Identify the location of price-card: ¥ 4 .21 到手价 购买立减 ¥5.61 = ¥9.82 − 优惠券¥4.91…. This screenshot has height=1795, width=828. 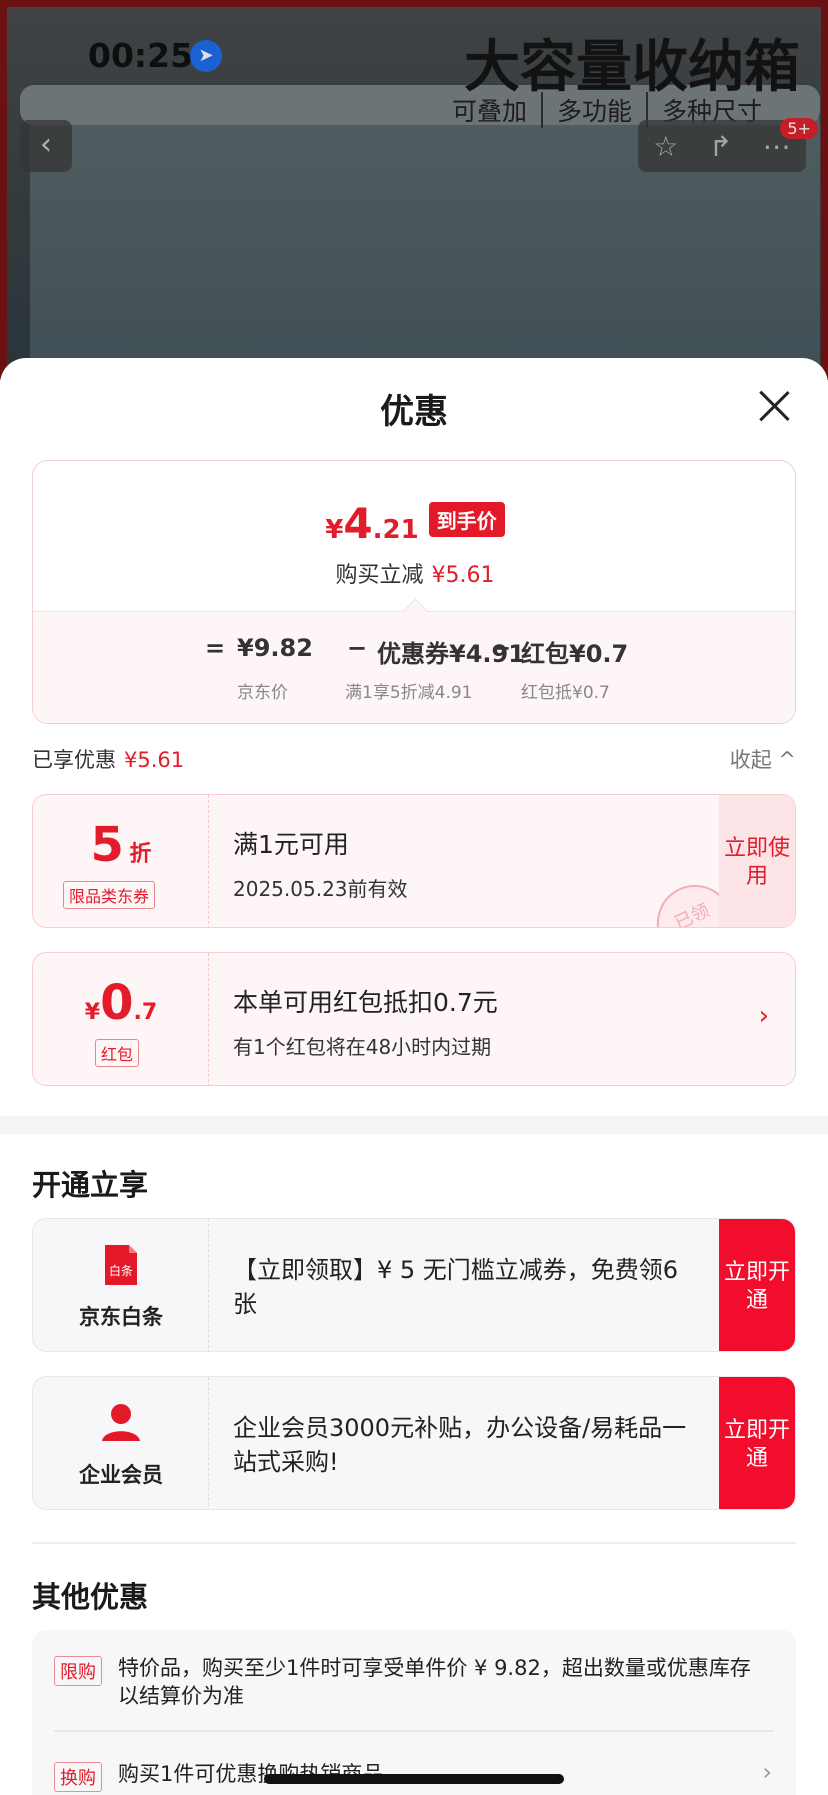
(414, 592).